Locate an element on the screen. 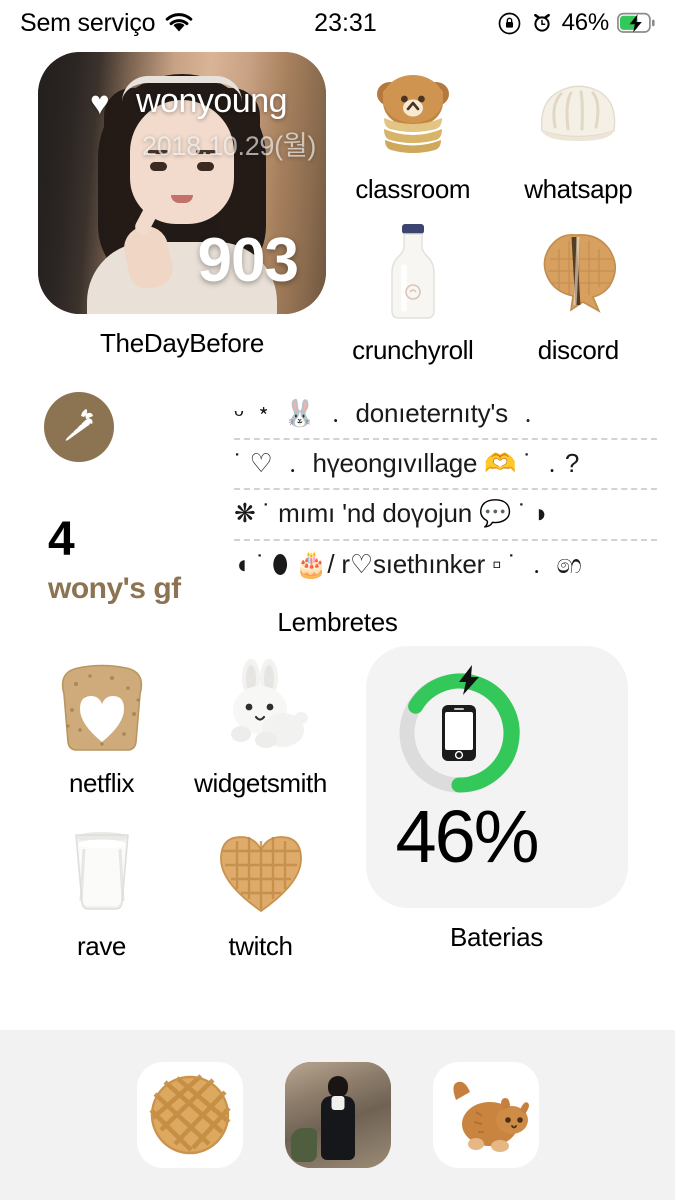 Image resolution: width=675 pixels, height=1200 pixels. app-netflix: netflix is located at coordinates (101, 722).